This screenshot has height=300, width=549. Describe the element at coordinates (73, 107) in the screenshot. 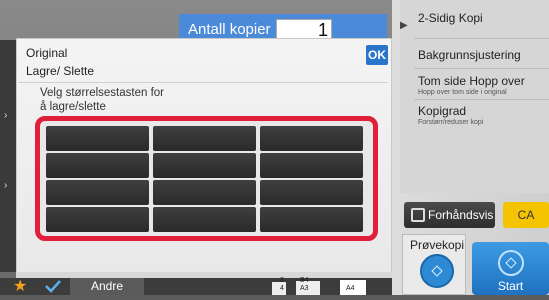

I see `instruction-line: å lagre/slette` at that location.